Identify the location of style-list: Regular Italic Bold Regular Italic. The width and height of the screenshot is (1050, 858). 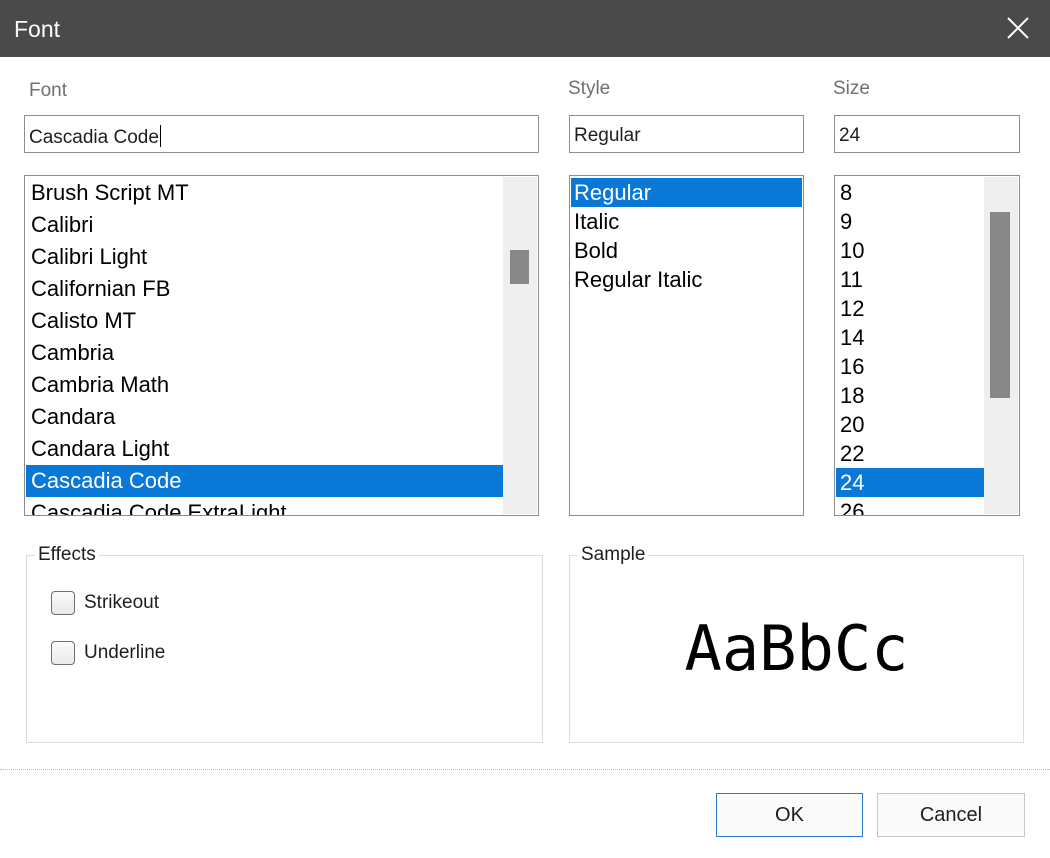
(686, 345).